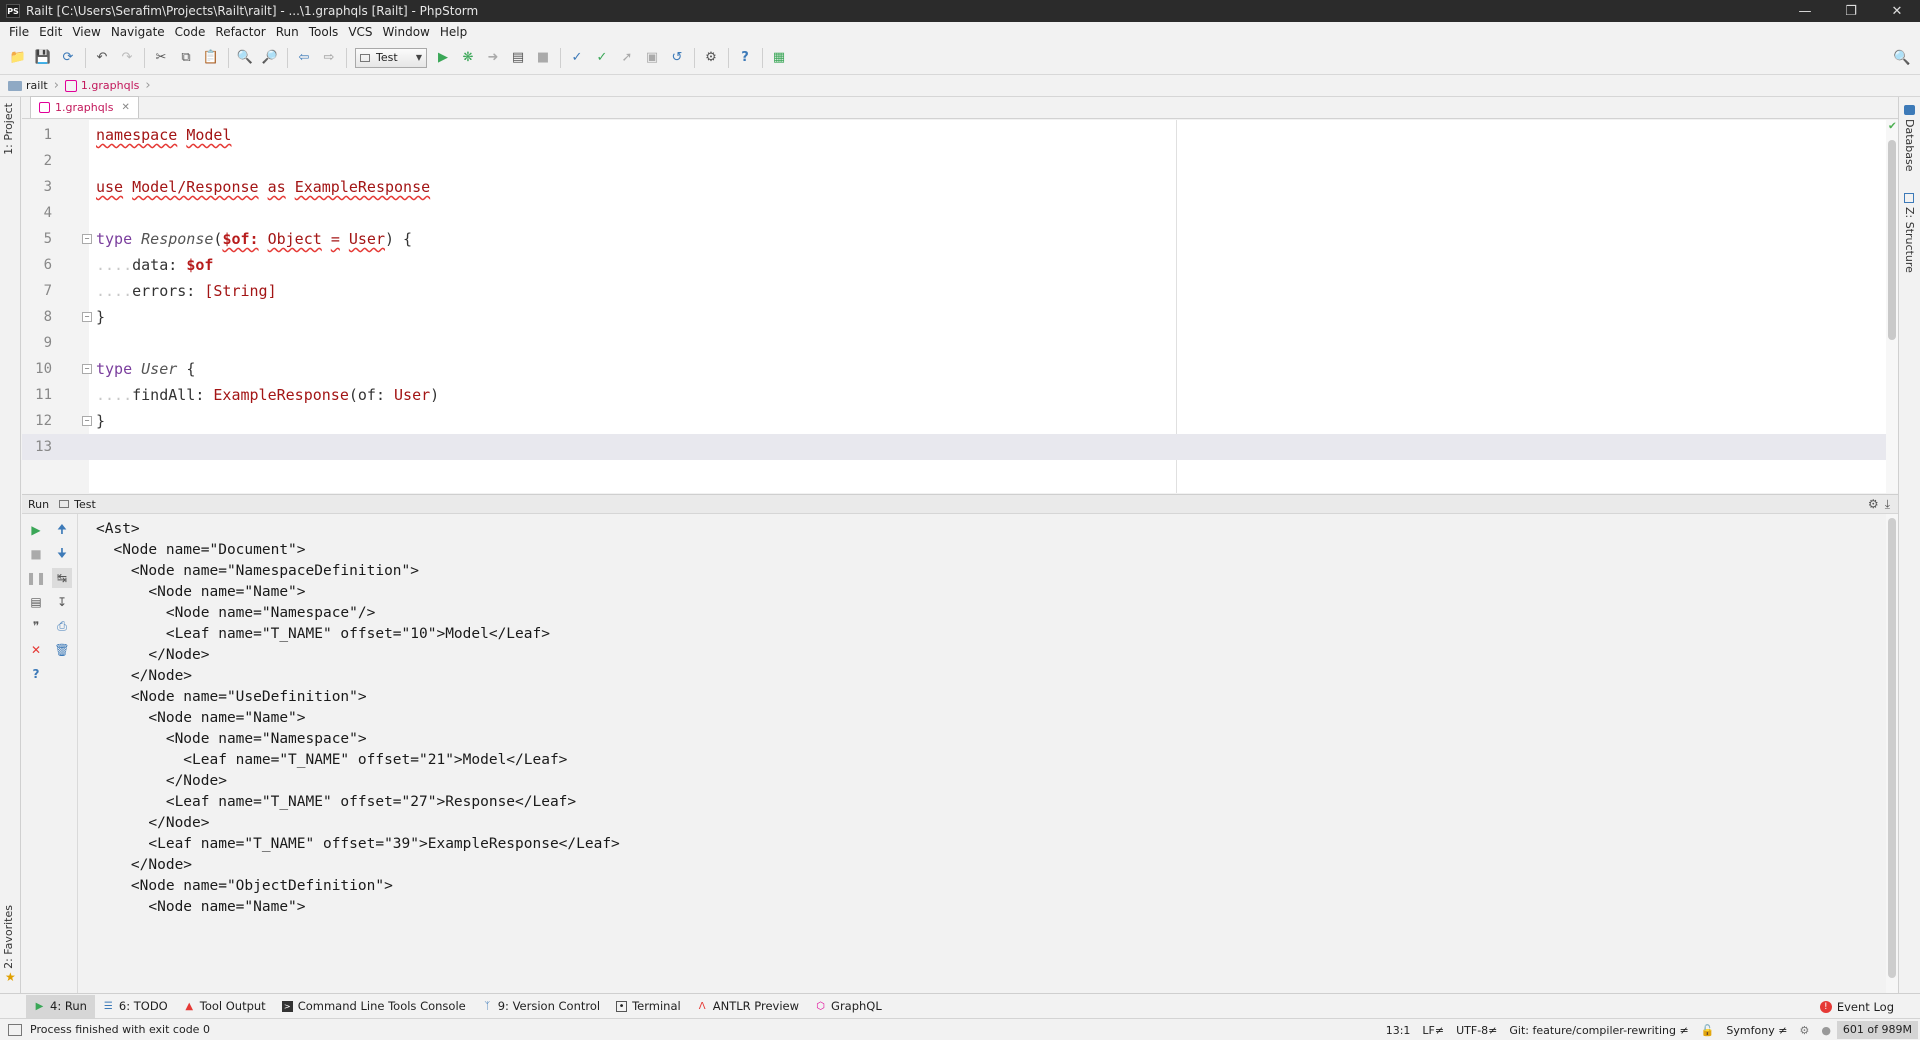 The width and height of the screenshot is (1920, 1040). Describe the element at coordinates (245, 58) in the screenshot. I see `find-icon: 🔍` at that location.